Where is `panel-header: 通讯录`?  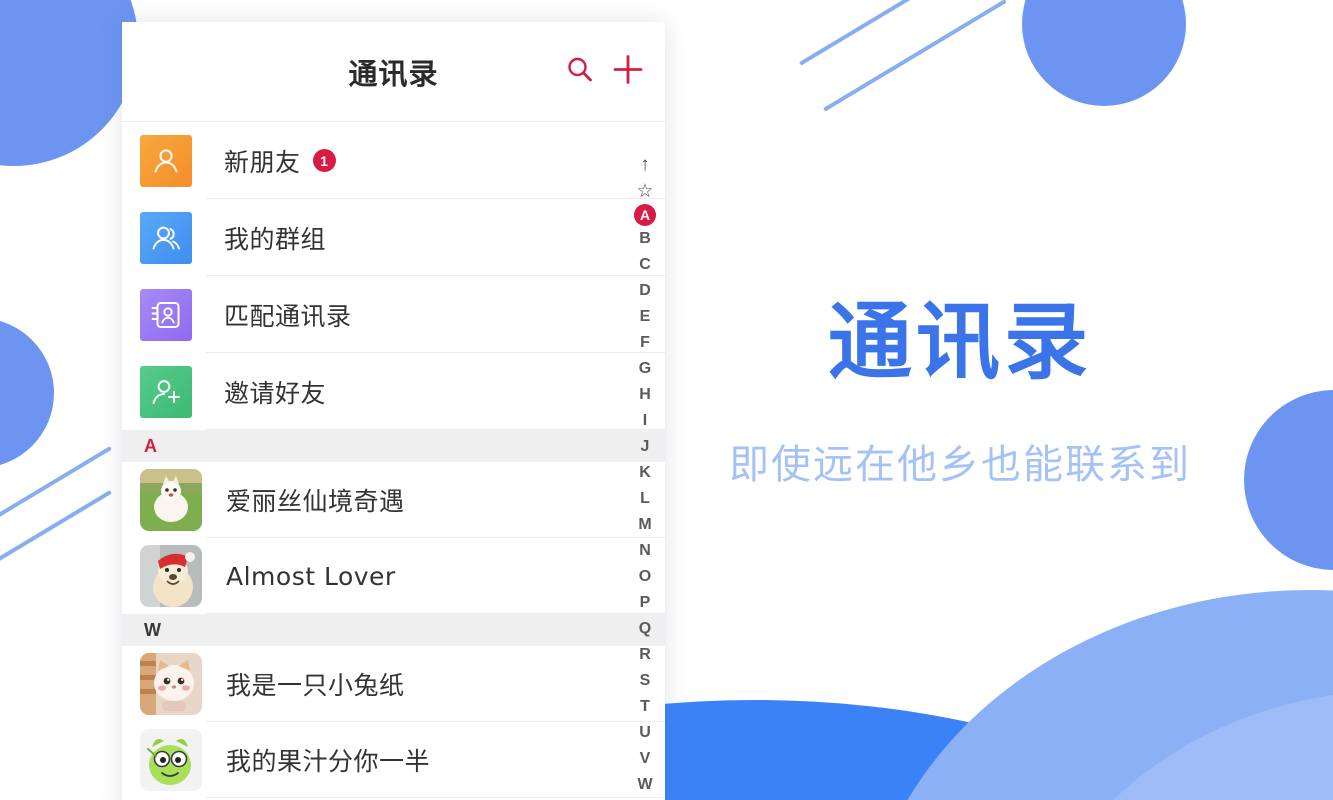 panel-header: 通讯录 is located at coordinates (393, 72).